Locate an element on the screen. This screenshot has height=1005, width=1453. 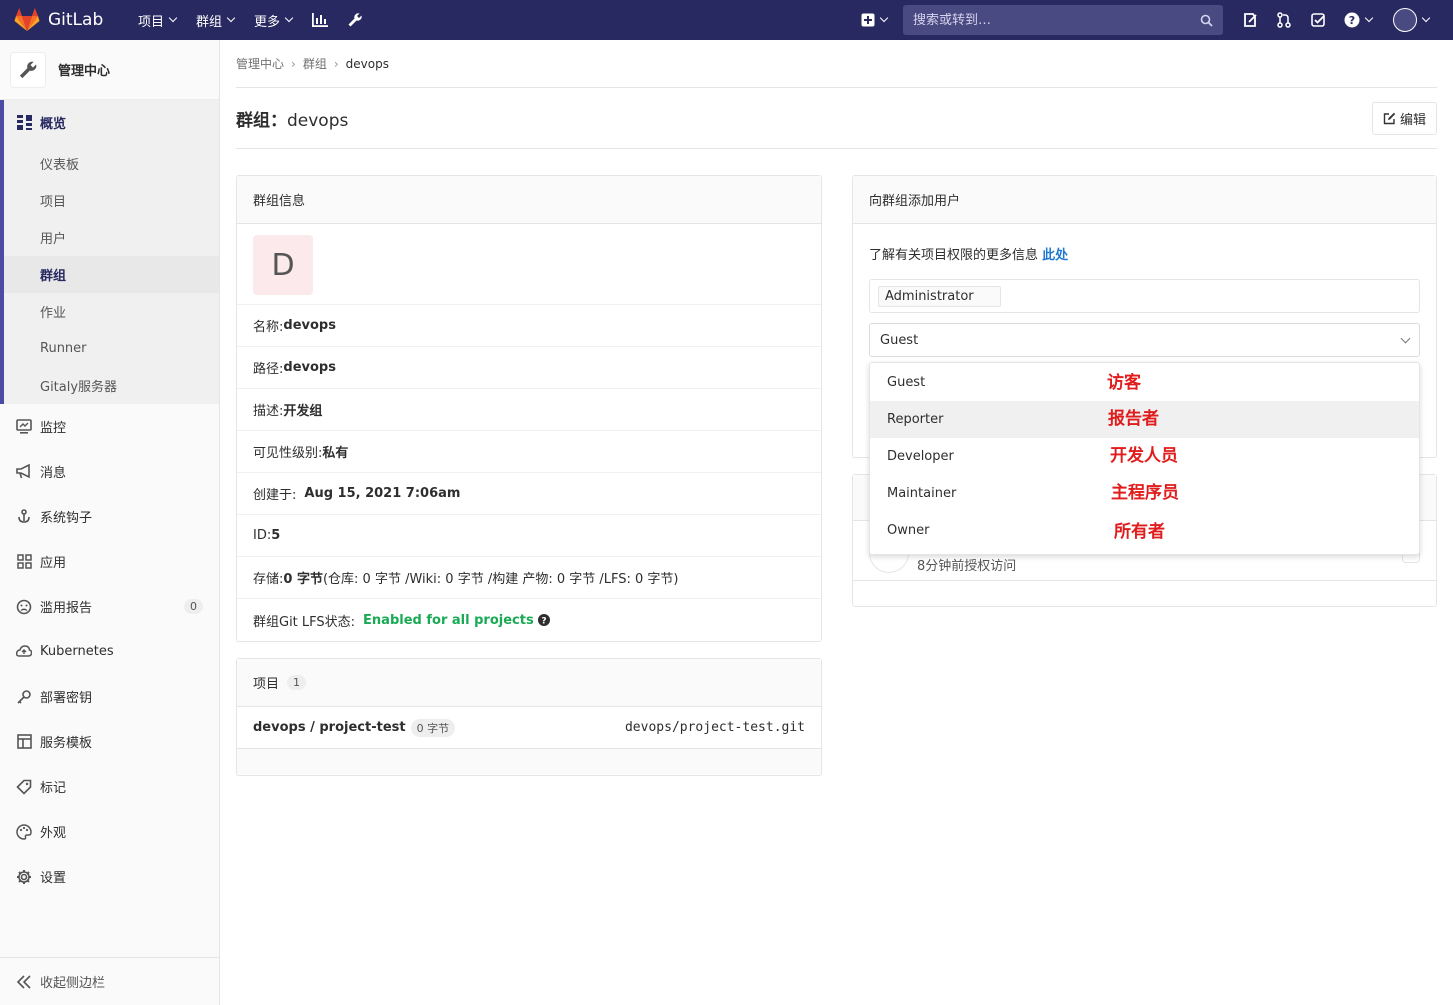
visibility-label: 可见性级别: is located at coordinates (288, 453).